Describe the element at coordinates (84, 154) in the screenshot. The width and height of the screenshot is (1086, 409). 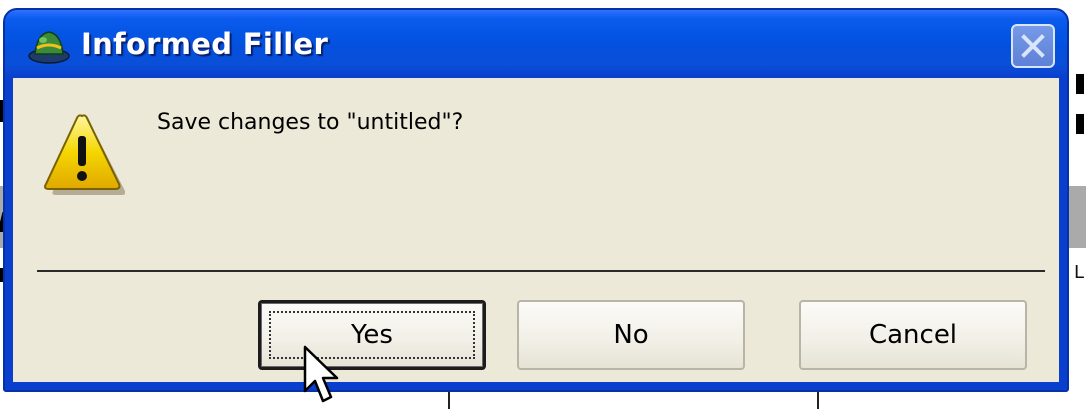
I see `warning-icon` at that location.